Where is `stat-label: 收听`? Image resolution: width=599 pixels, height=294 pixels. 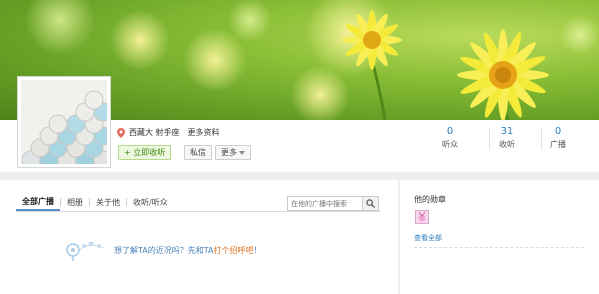 stat-label: 收听 is located at coordinates (507, 144).